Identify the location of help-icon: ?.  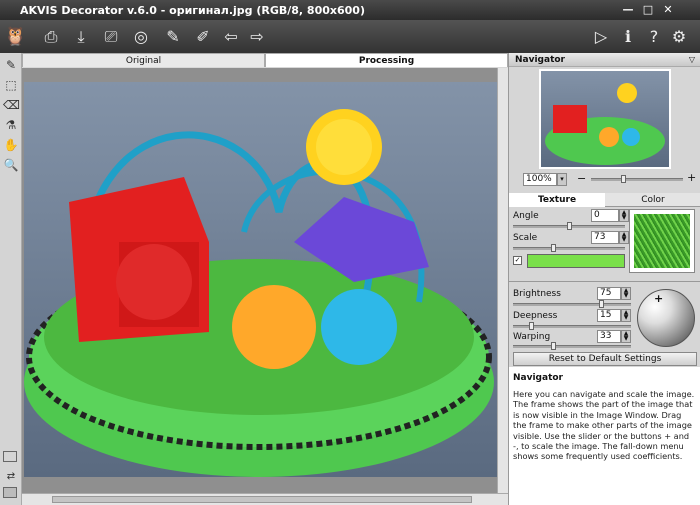
(654, 37).